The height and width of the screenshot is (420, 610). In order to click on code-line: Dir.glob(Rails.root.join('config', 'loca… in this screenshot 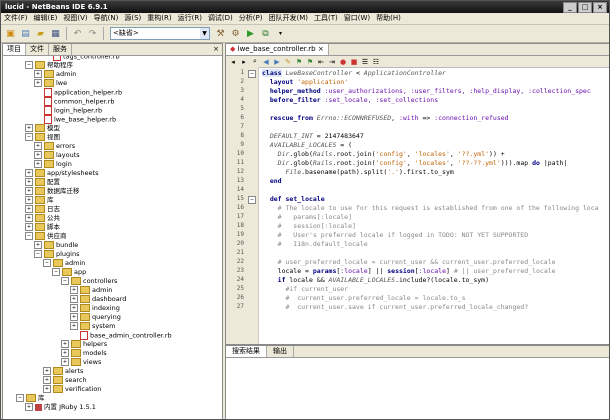, I will do `click(415, 163)`.